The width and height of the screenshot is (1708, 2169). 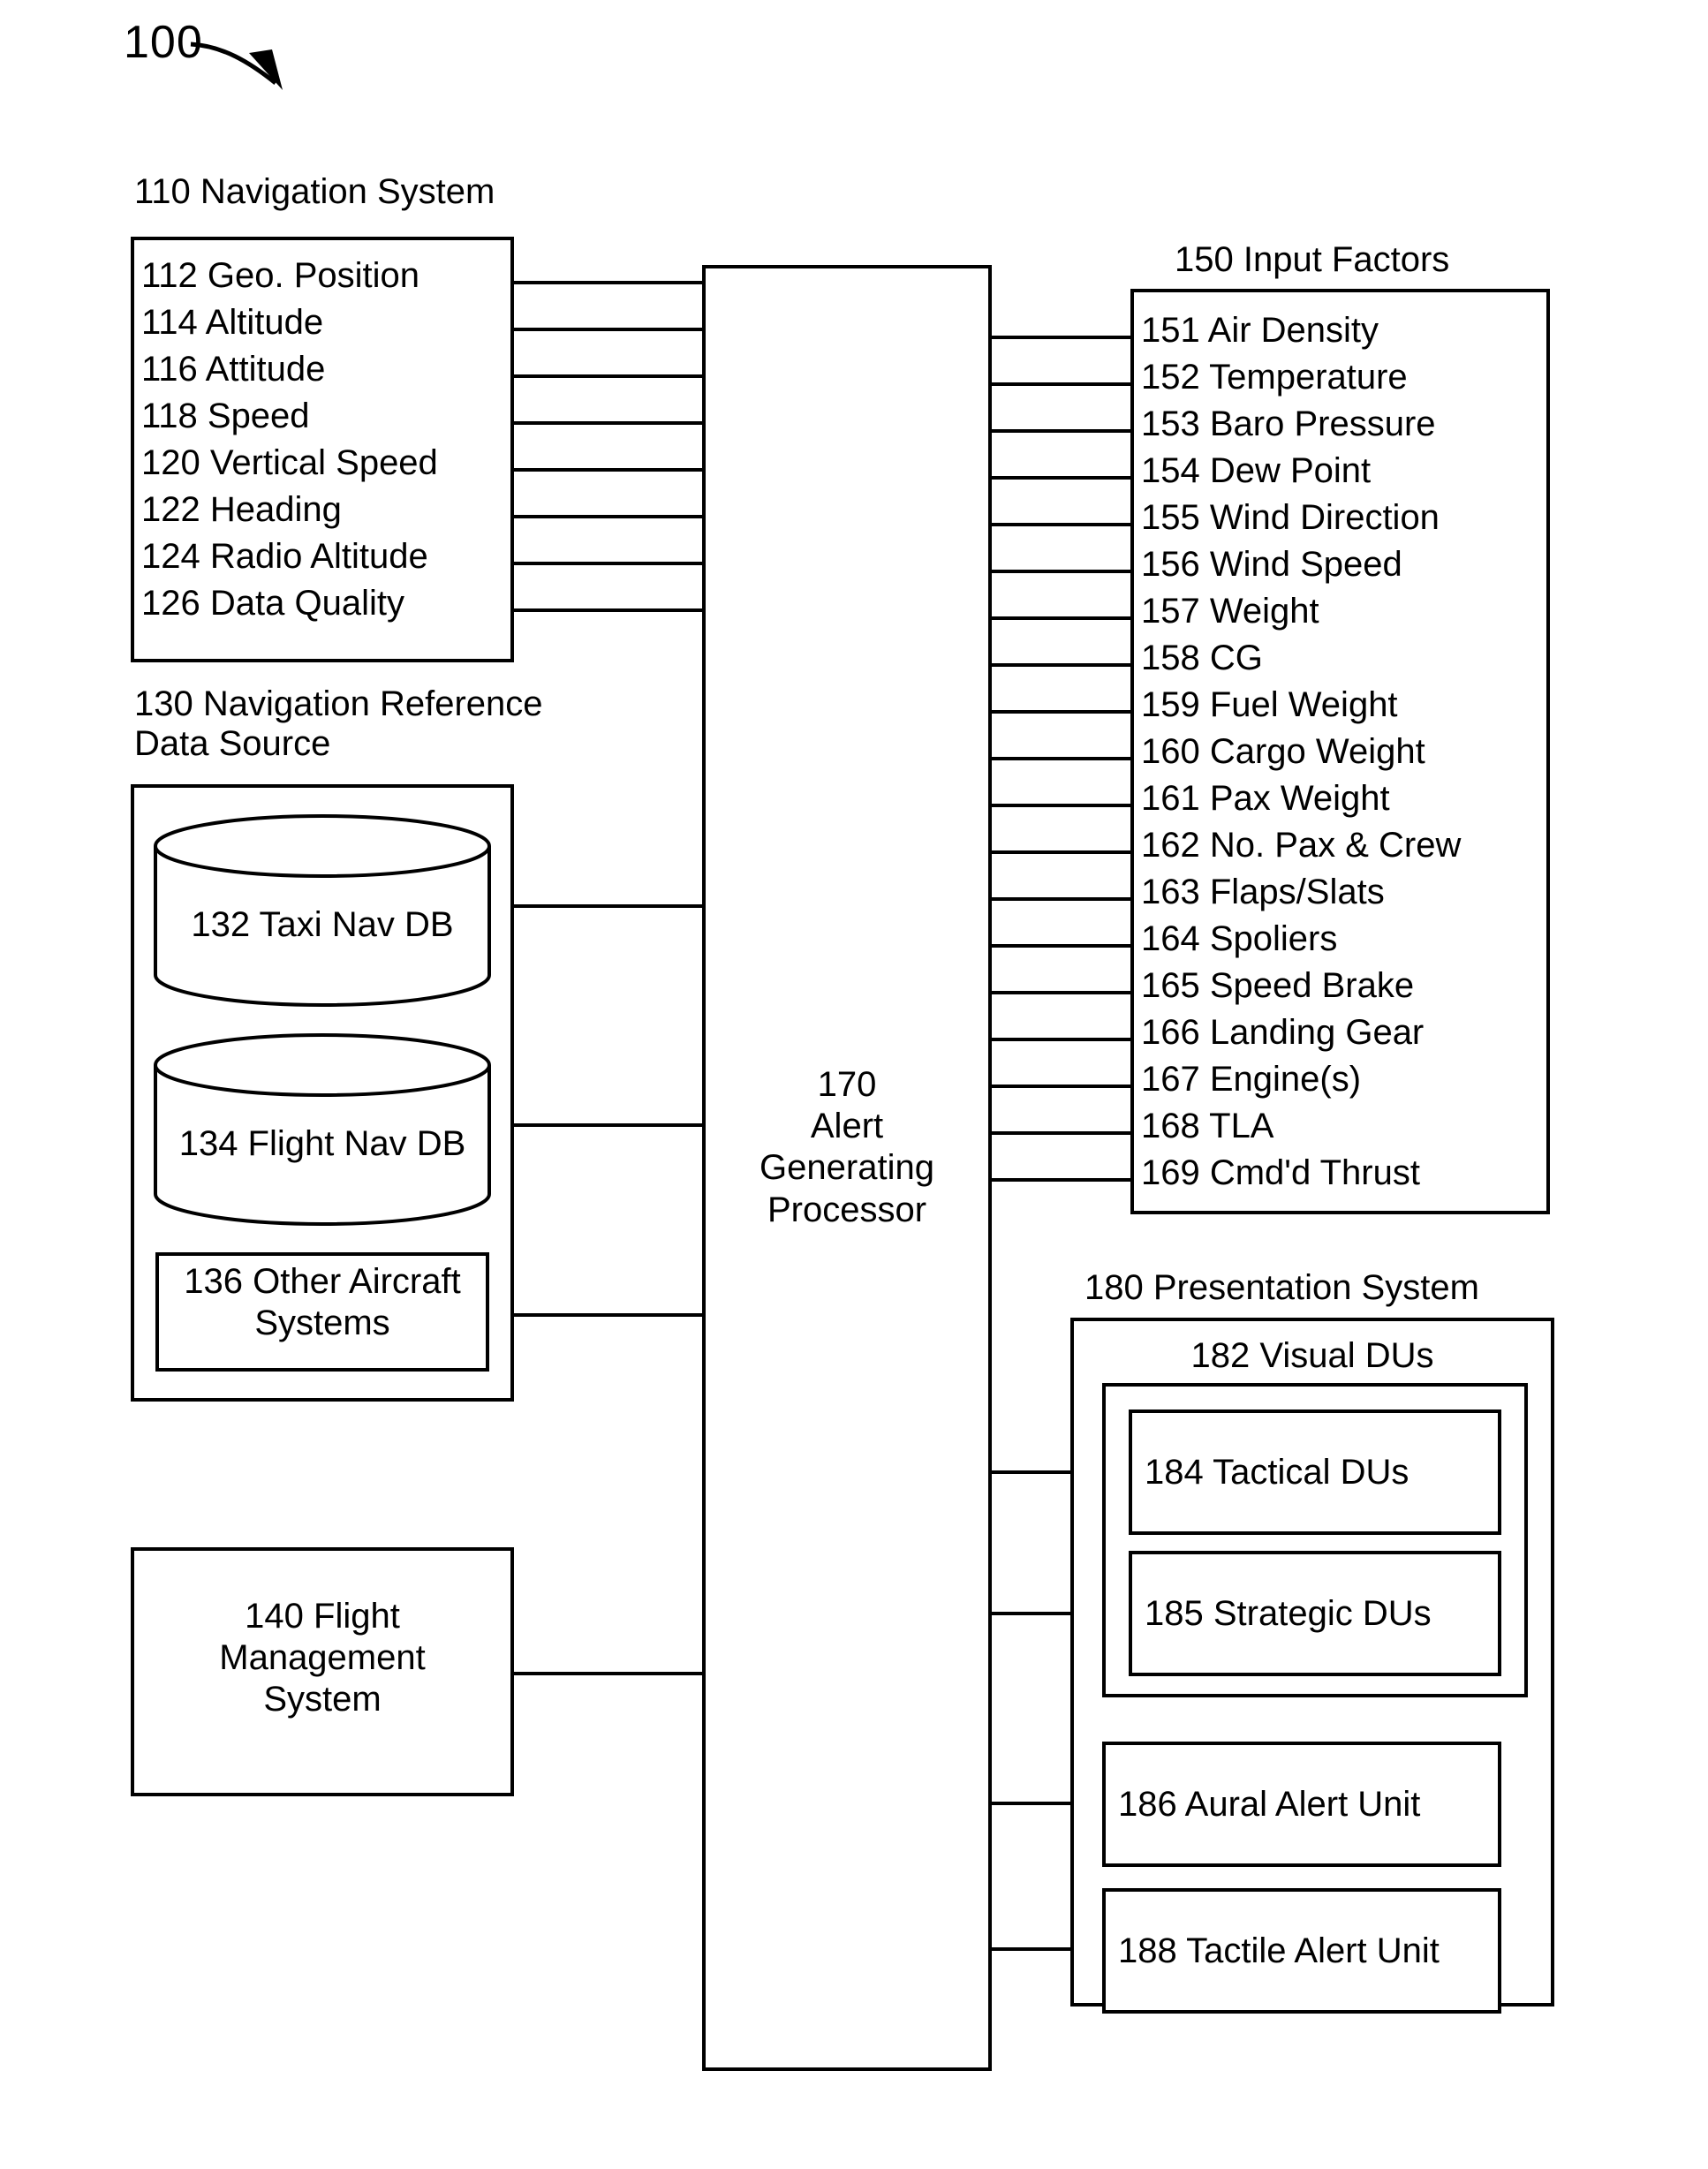 What do you see at coordinates (314, 191) in the screenshot?
I see `navigation-system-caption: 110 Navigation System` at bounding box center [314, 191].